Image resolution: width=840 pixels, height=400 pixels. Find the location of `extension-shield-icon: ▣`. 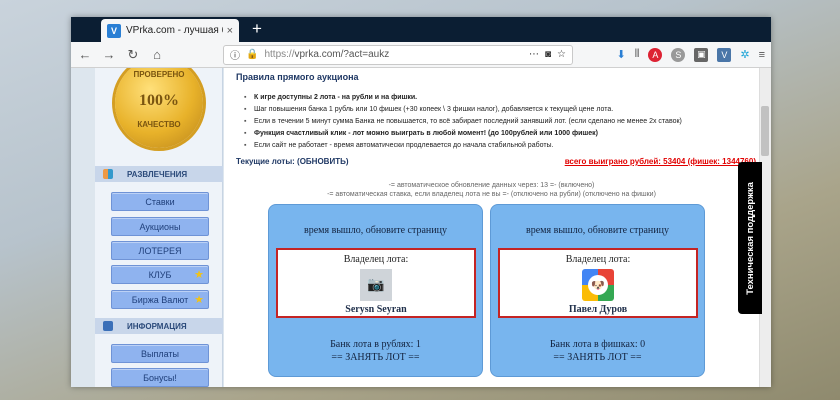

extension-shield-icon: ▣ is located at coordinates (701, 54).